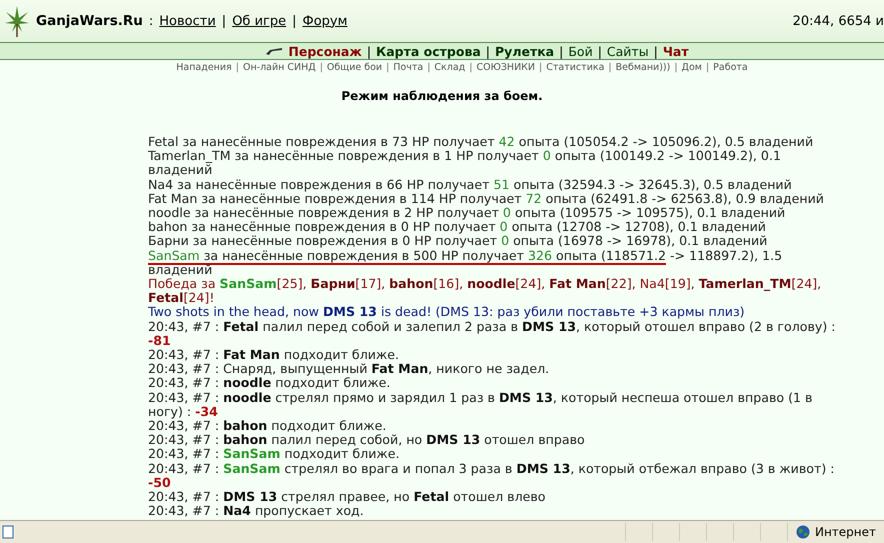 The height and width of the screenshot is (543, 884). Describe the element at coordinates (575, 67) in the screenshot. I see `subnav-link: Статистика` at that location.